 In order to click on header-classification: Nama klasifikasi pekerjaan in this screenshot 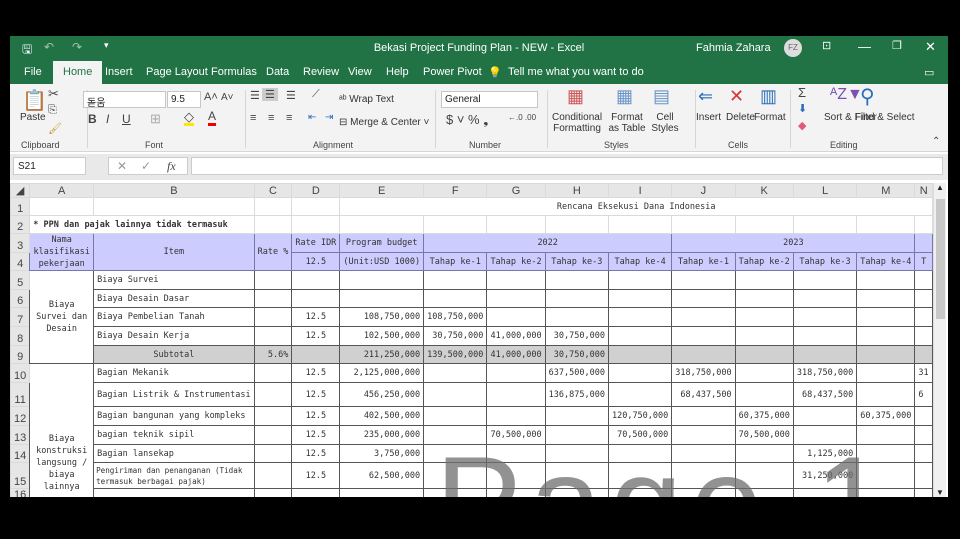, I will do `click(62, 252)`.